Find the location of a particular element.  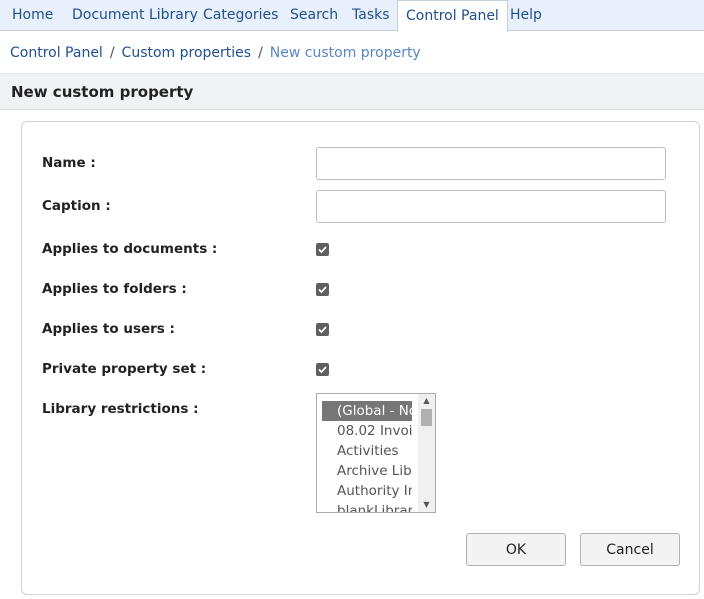

breadcrumb-custom-properties: Custom properties is located at coordinates (187, 53).